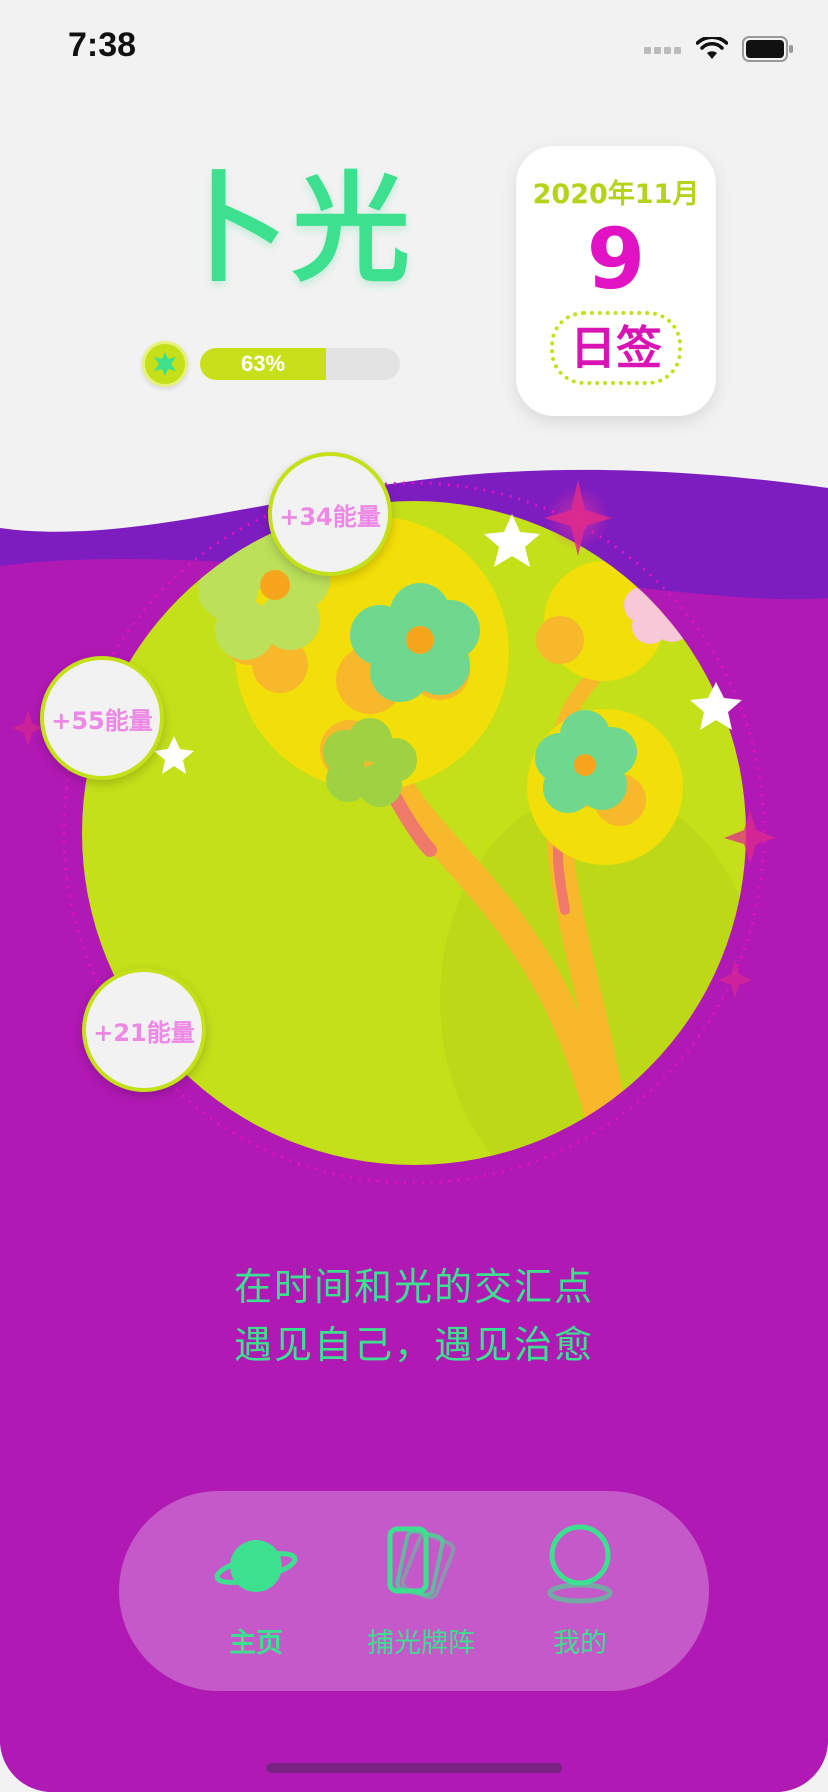  I want to click on status-icons, so click(719, 49).